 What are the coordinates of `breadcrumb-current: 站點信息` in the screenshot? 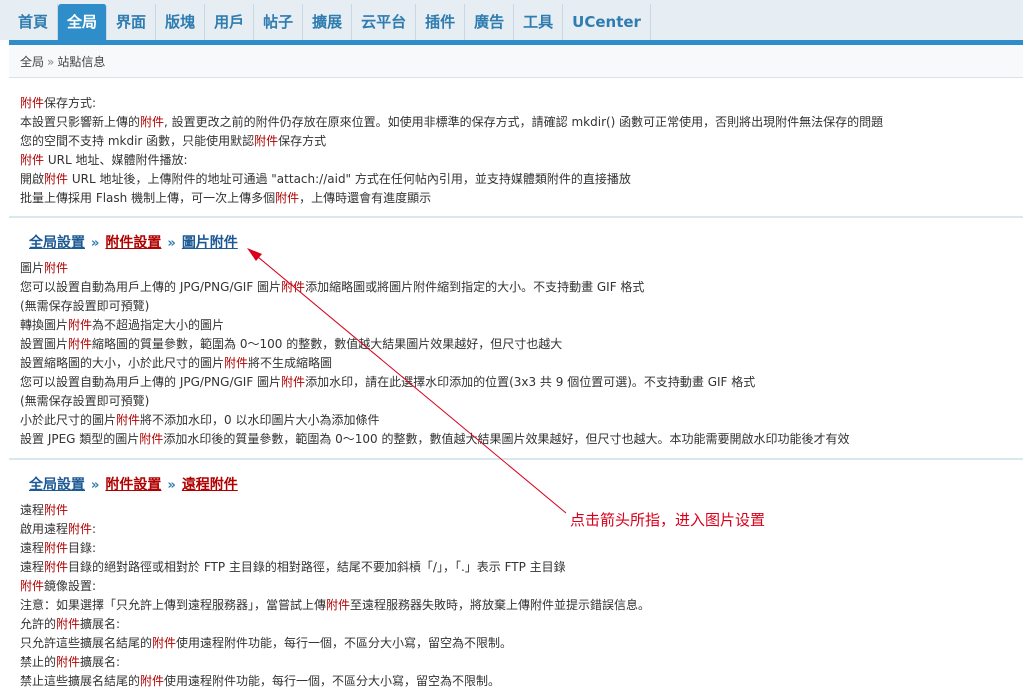 It's located at (81, 62).